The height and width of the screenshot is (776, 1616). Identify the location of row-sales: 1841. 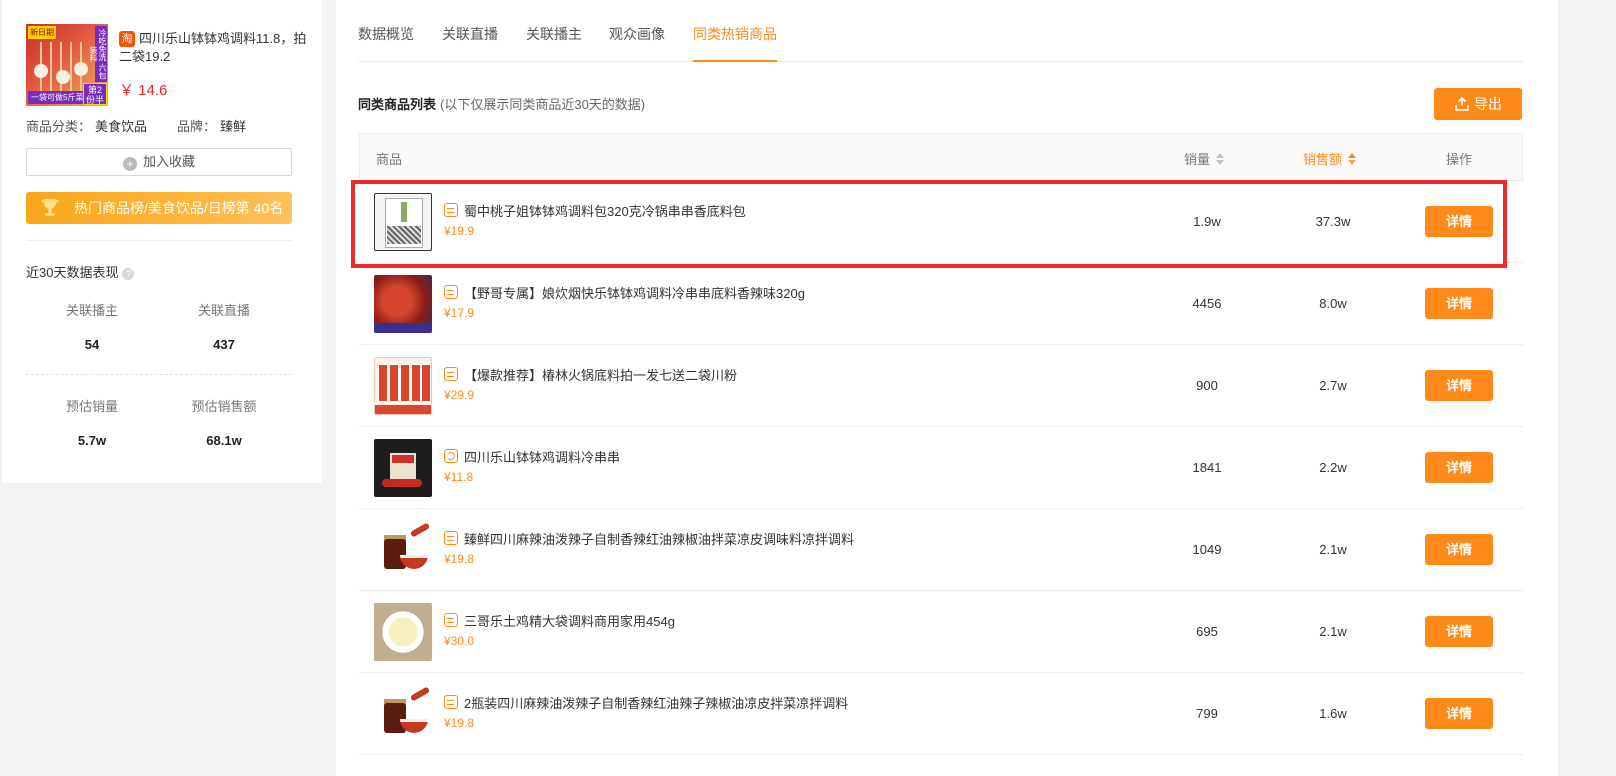
(1207, 467).